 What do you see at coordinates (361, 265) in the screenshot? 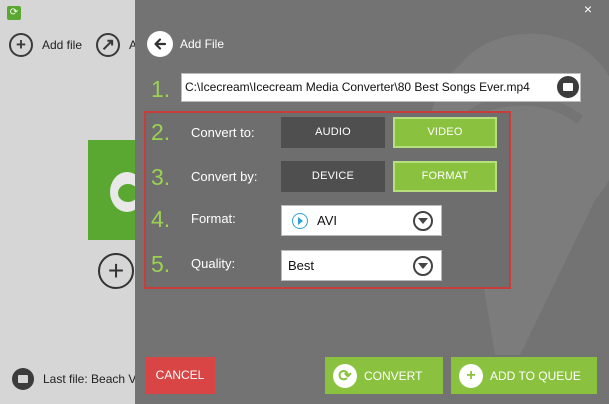
I see `quality-select: Best` at bounding box center [361, 265].